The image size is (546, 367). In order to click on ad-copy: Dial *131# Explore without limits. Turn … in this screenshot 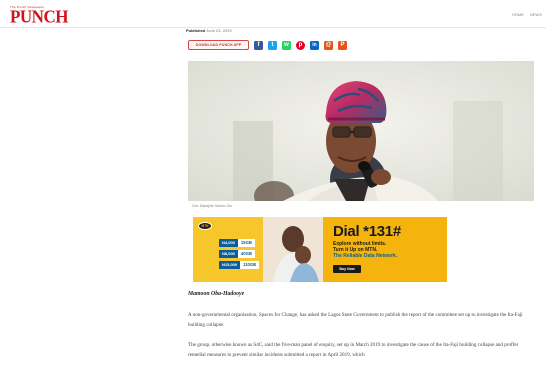, I will do `click(389, 249)`.